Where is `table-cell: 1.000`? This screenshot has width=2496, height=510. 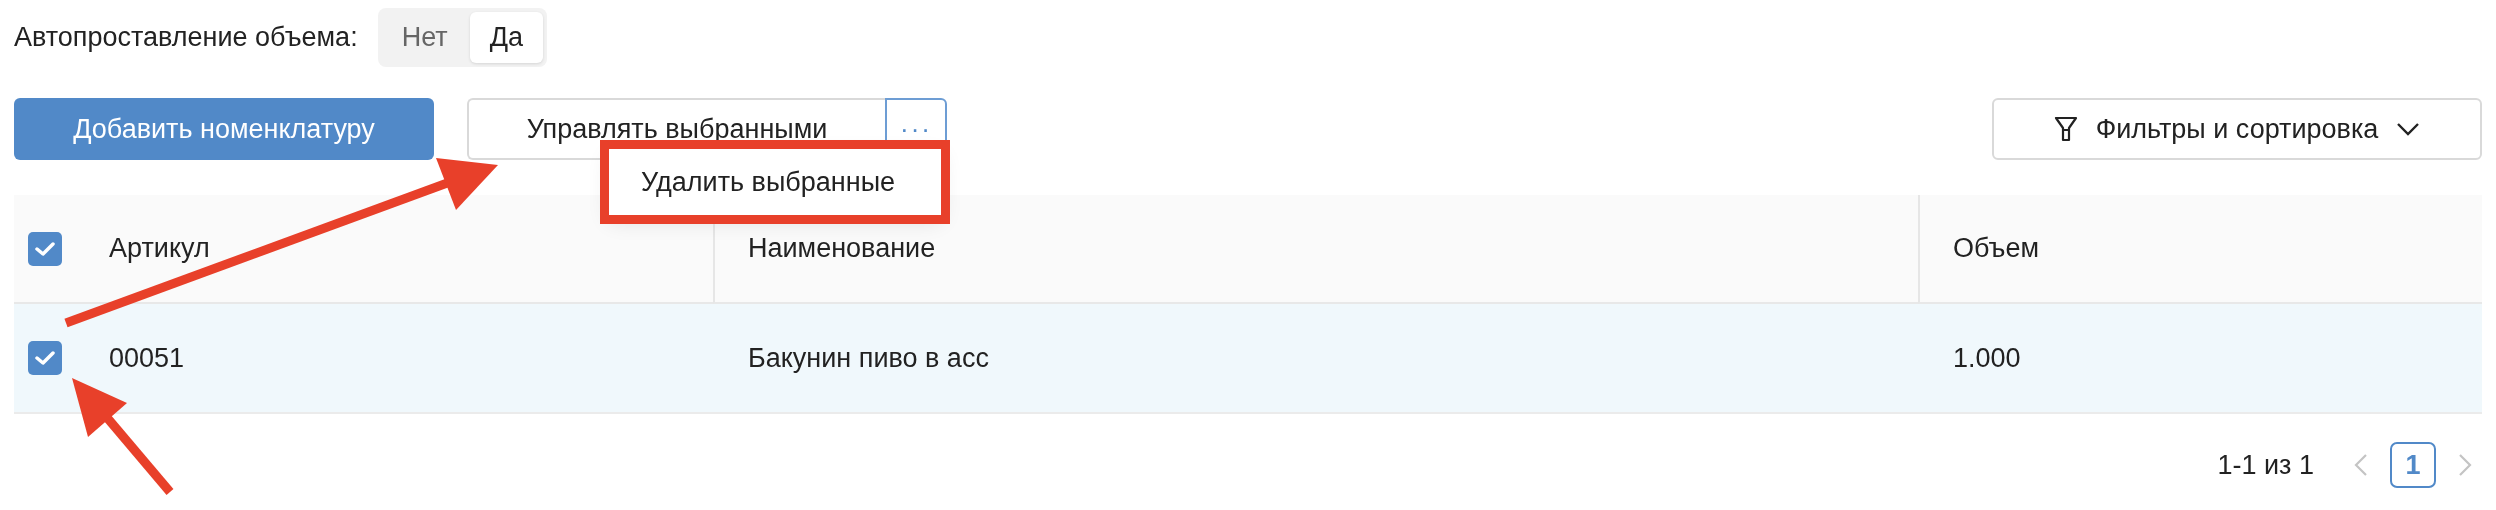 table-cell: 1.000 is located at coordinates (1987, 358).